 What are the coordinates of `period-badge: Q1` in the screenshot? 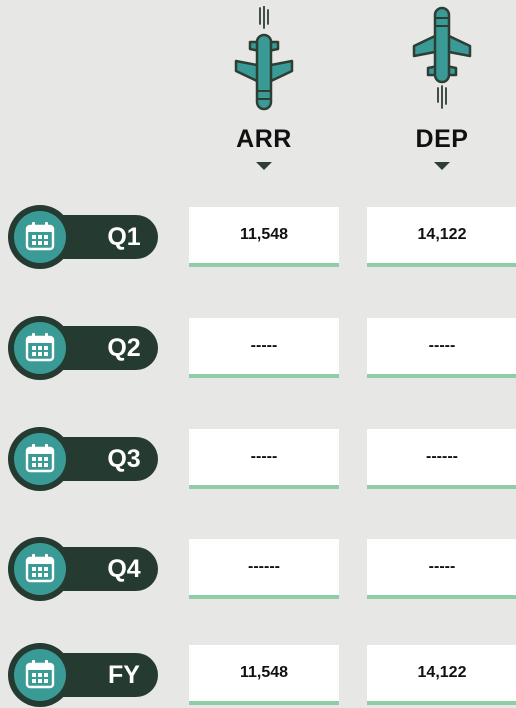 It's located at (83, 237).